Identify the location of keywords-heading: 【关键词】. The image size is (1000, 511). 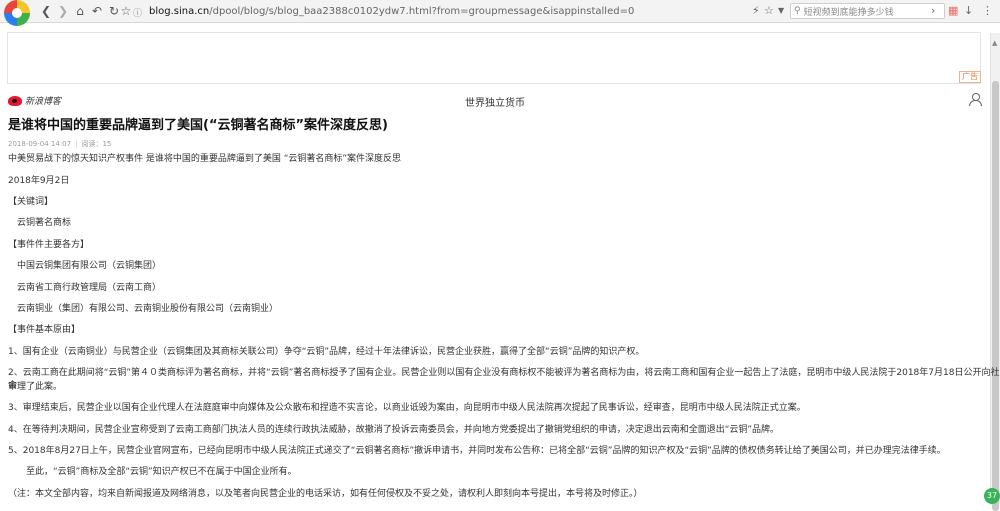
(31, 202).